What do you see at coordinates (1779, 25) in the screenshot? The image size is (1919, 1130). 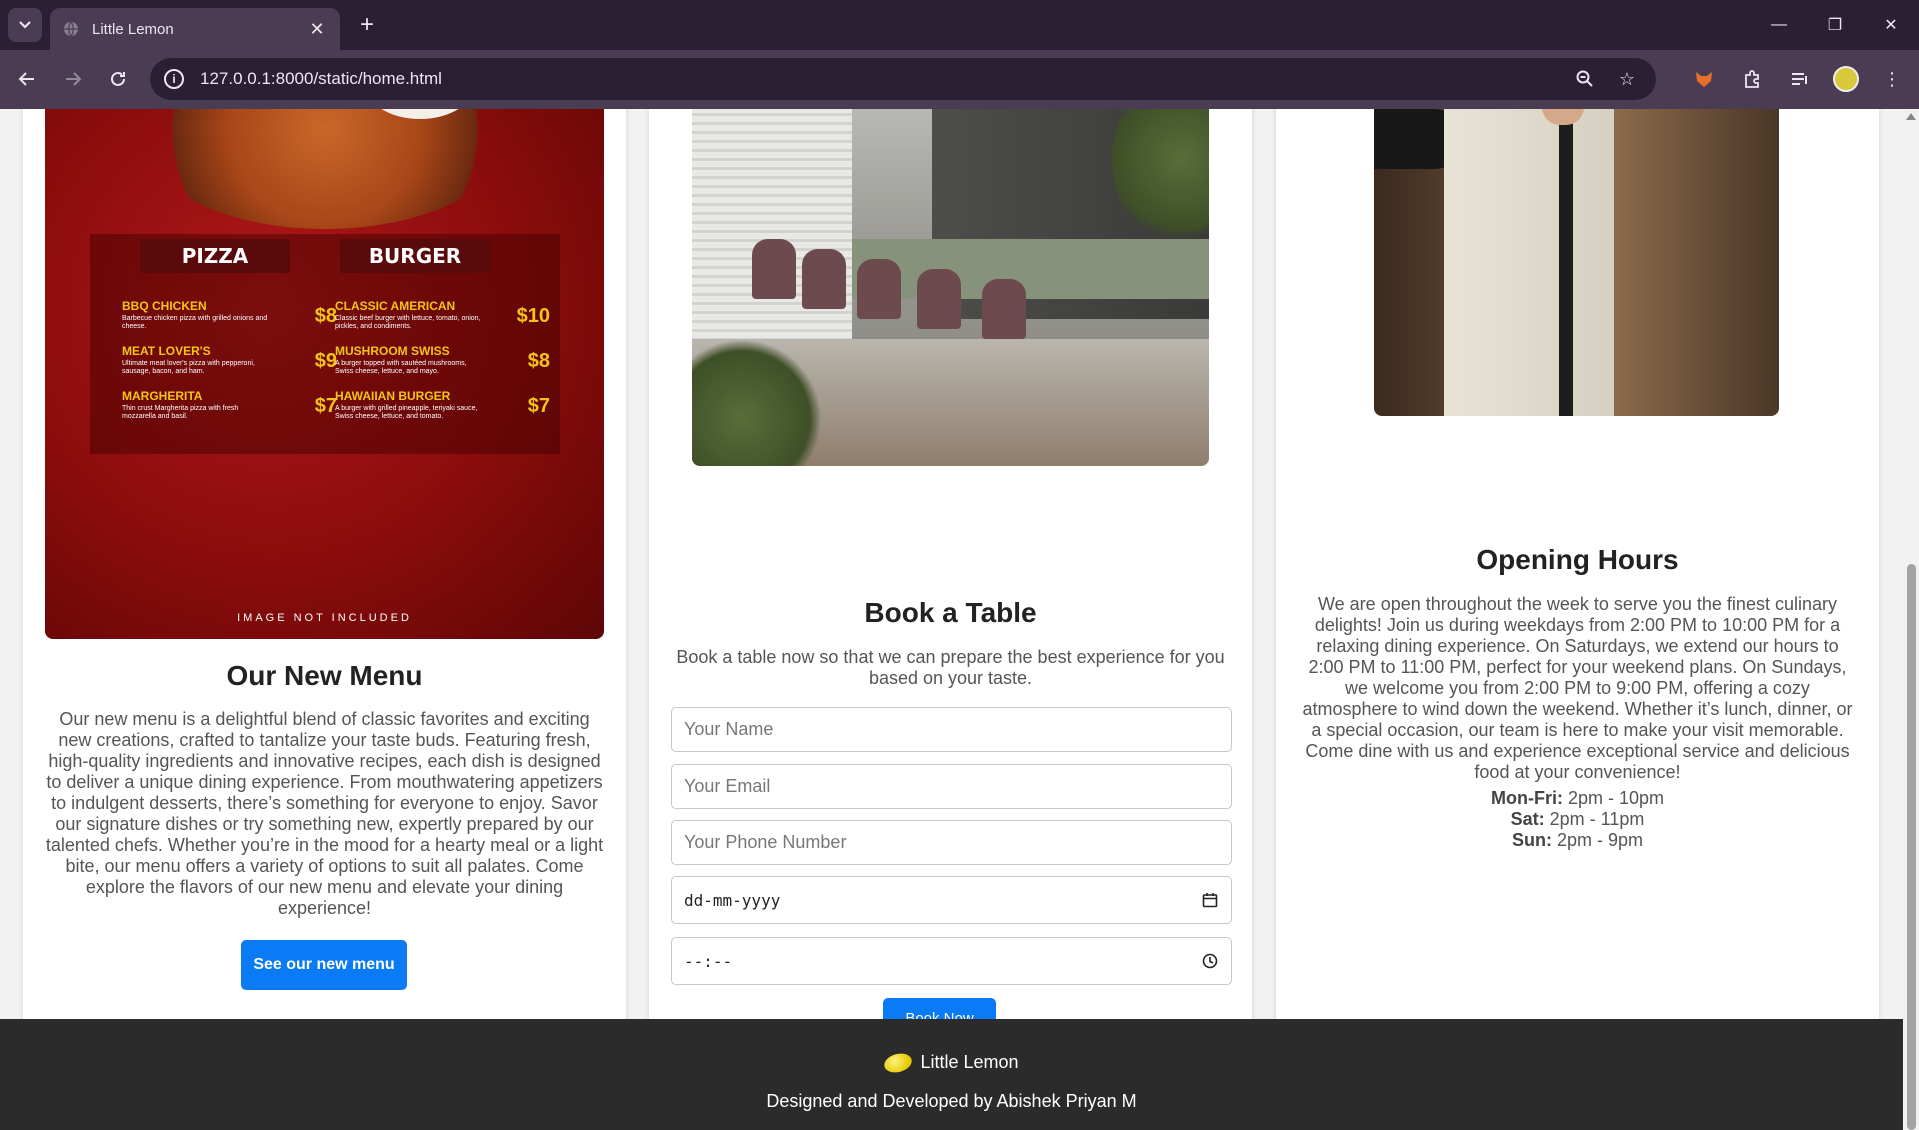 I see `minimize-icon: —` at bounding box center [1779, 25].